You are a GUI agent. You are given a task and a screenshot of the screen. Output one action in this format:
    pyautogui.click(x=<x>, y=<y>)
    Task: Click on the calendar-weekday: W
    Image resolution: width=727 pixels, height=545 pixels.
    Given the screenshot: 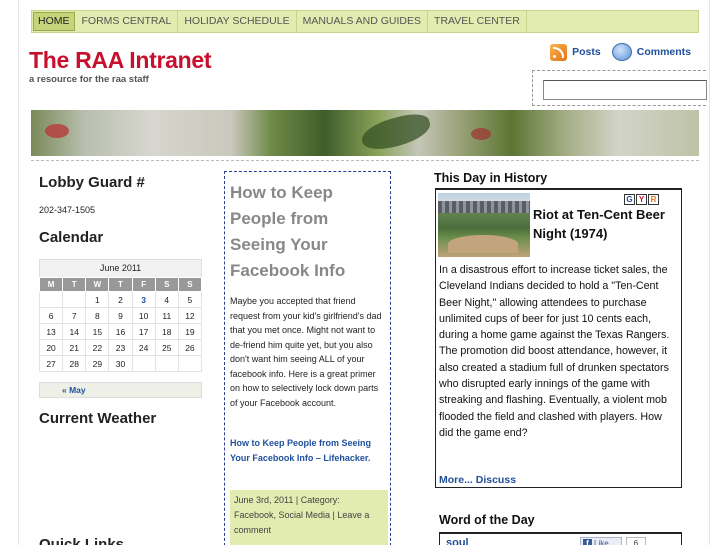 What is the action you would take?
    pyautogui.click(x=97, y=284)
    